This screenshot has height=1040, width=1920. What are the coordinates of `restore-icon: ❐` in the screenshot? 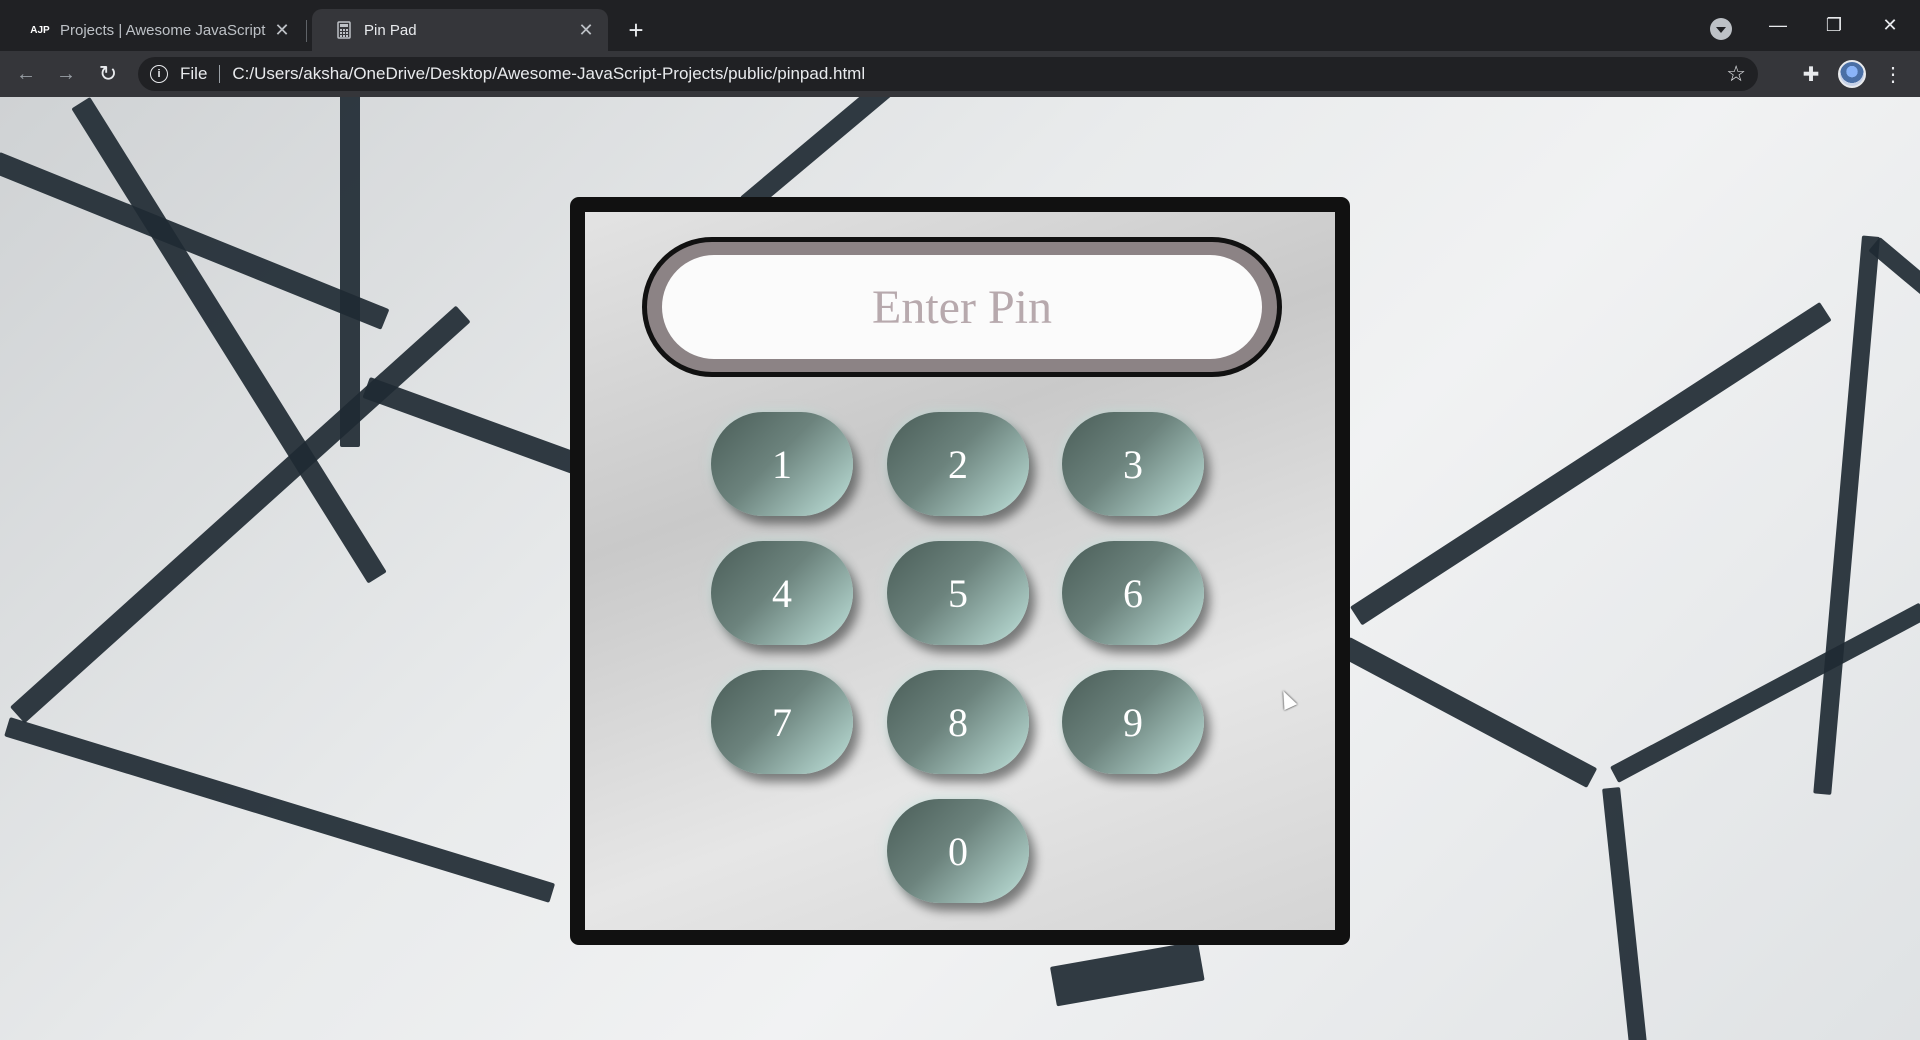 It's located at (1834, 25).